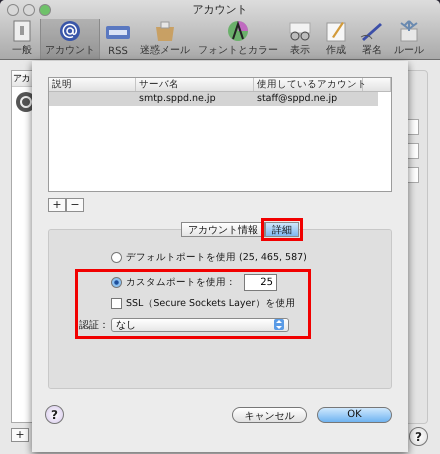 The image size is (440, 454). What do you see at coordinates (269, 414) in the screenshot?
I see `cancel-button: キャンセル` at bounding box center [269, 414].